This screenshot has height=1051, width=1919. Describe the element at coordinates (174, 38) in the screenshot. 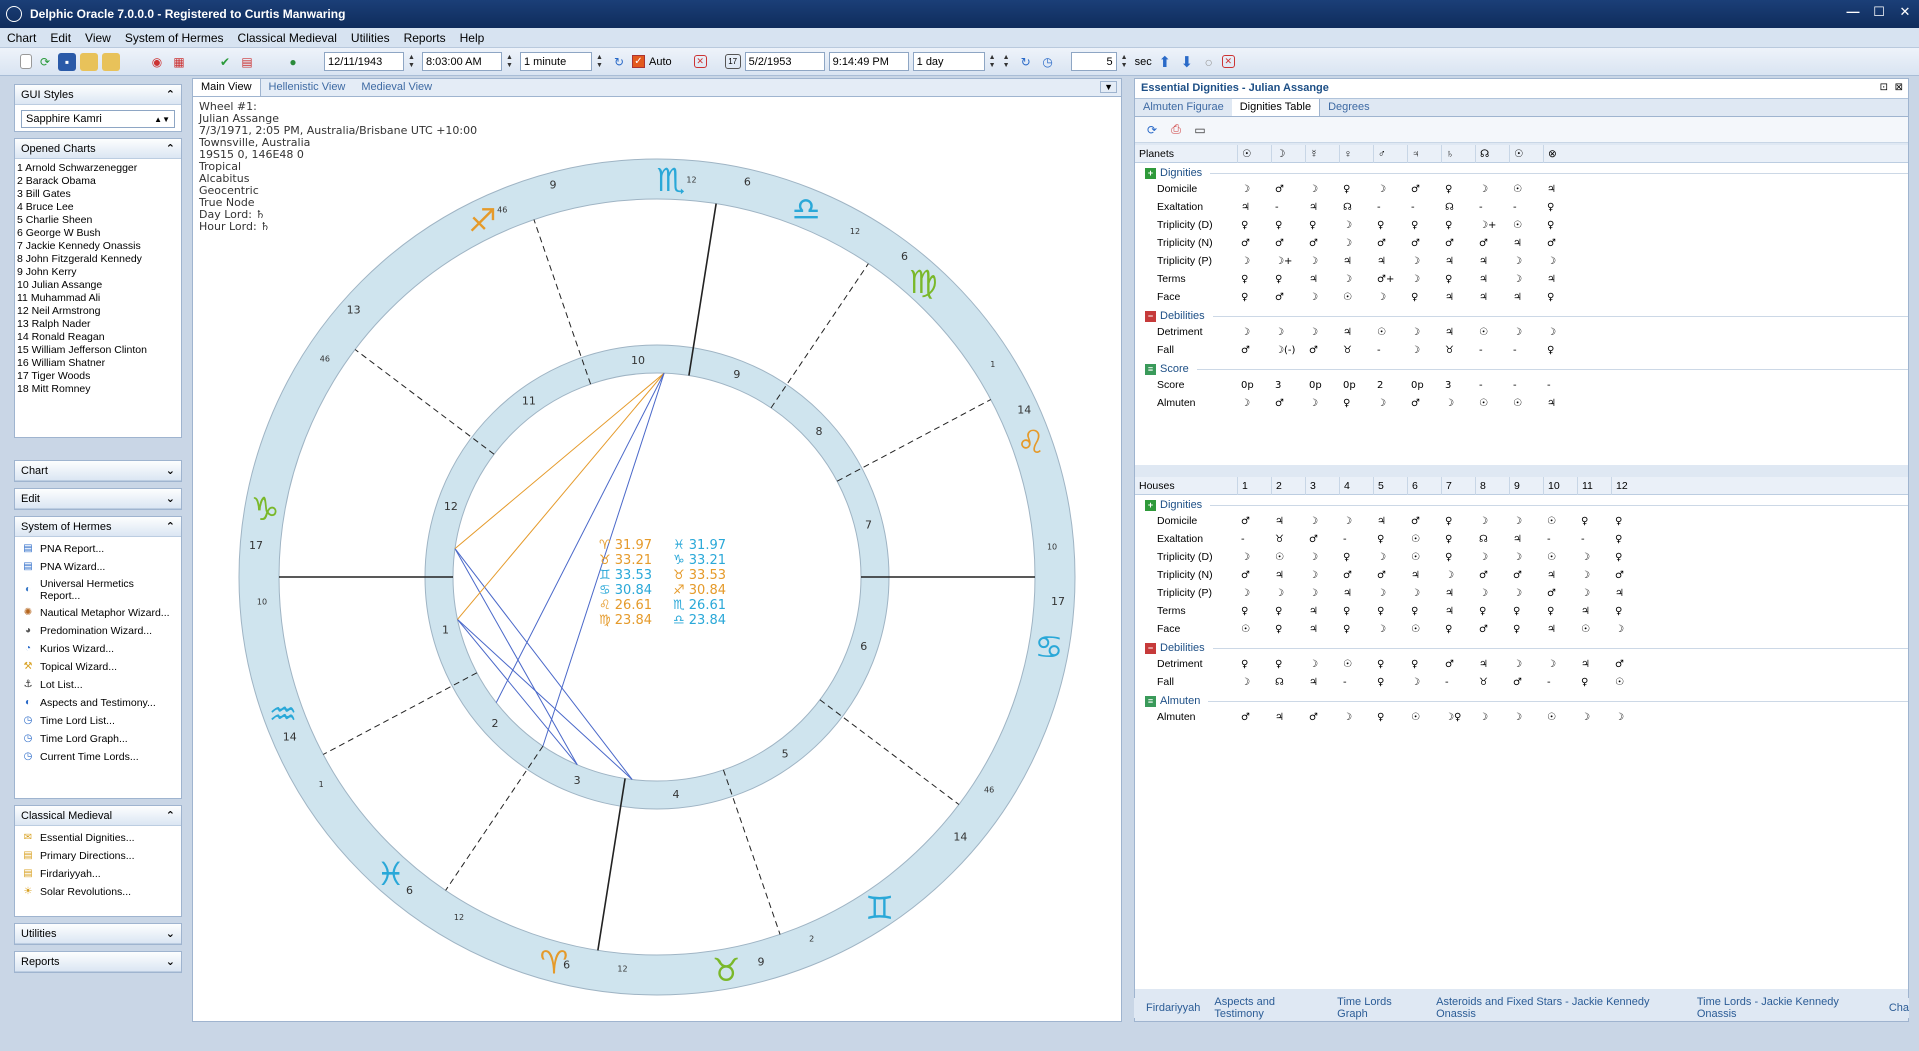

I see `menu-system-of-hermes: System of Hermes` at that location.